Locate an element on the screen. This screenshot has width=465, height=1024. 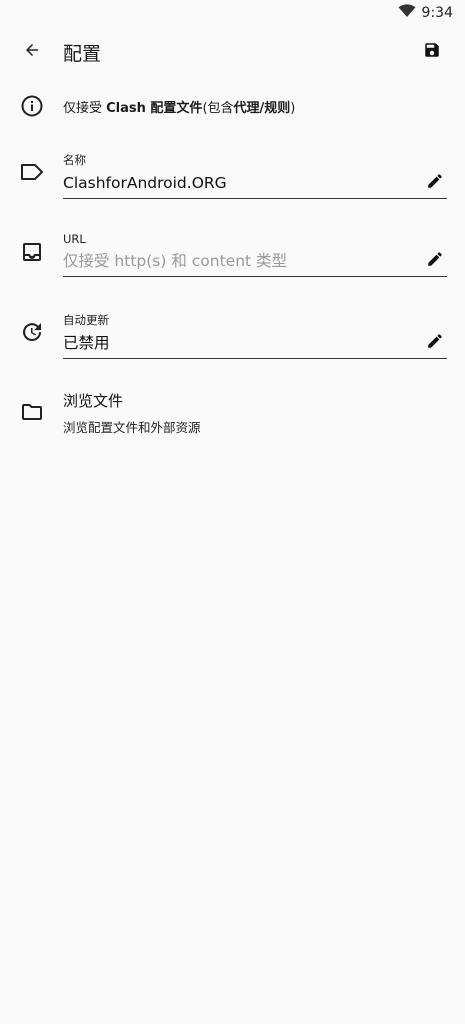
browse-files-title: 浏览文件 is located at coordinates (93, 401).